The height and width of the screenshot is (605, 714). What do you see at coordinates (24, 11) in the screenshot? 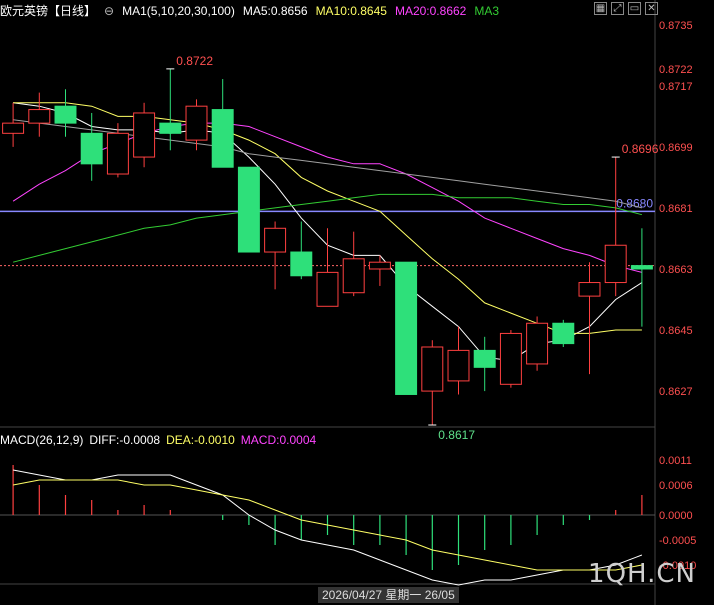
I see `symbol-name: 欧元英镑` at bounding box center [24, 11].